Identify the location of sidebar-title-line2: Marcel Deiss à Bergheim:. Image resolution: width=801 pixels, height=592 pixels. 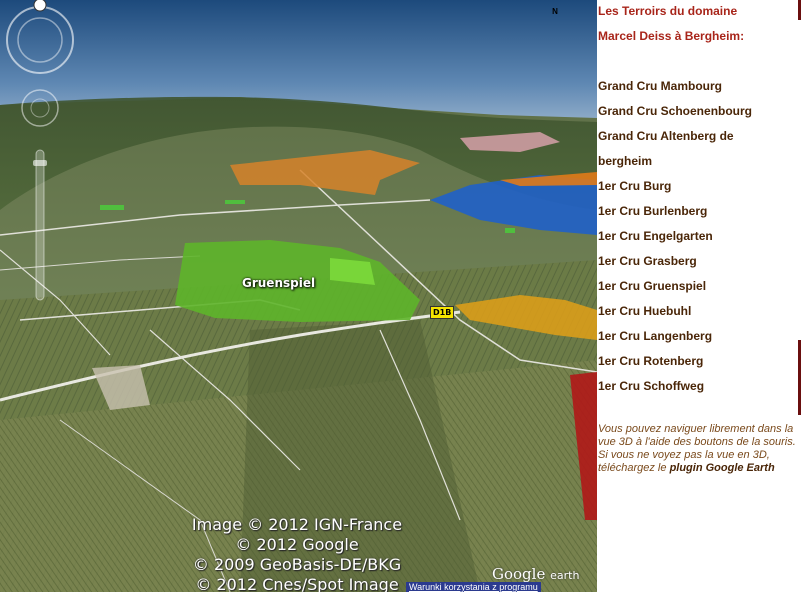
(671, 36).